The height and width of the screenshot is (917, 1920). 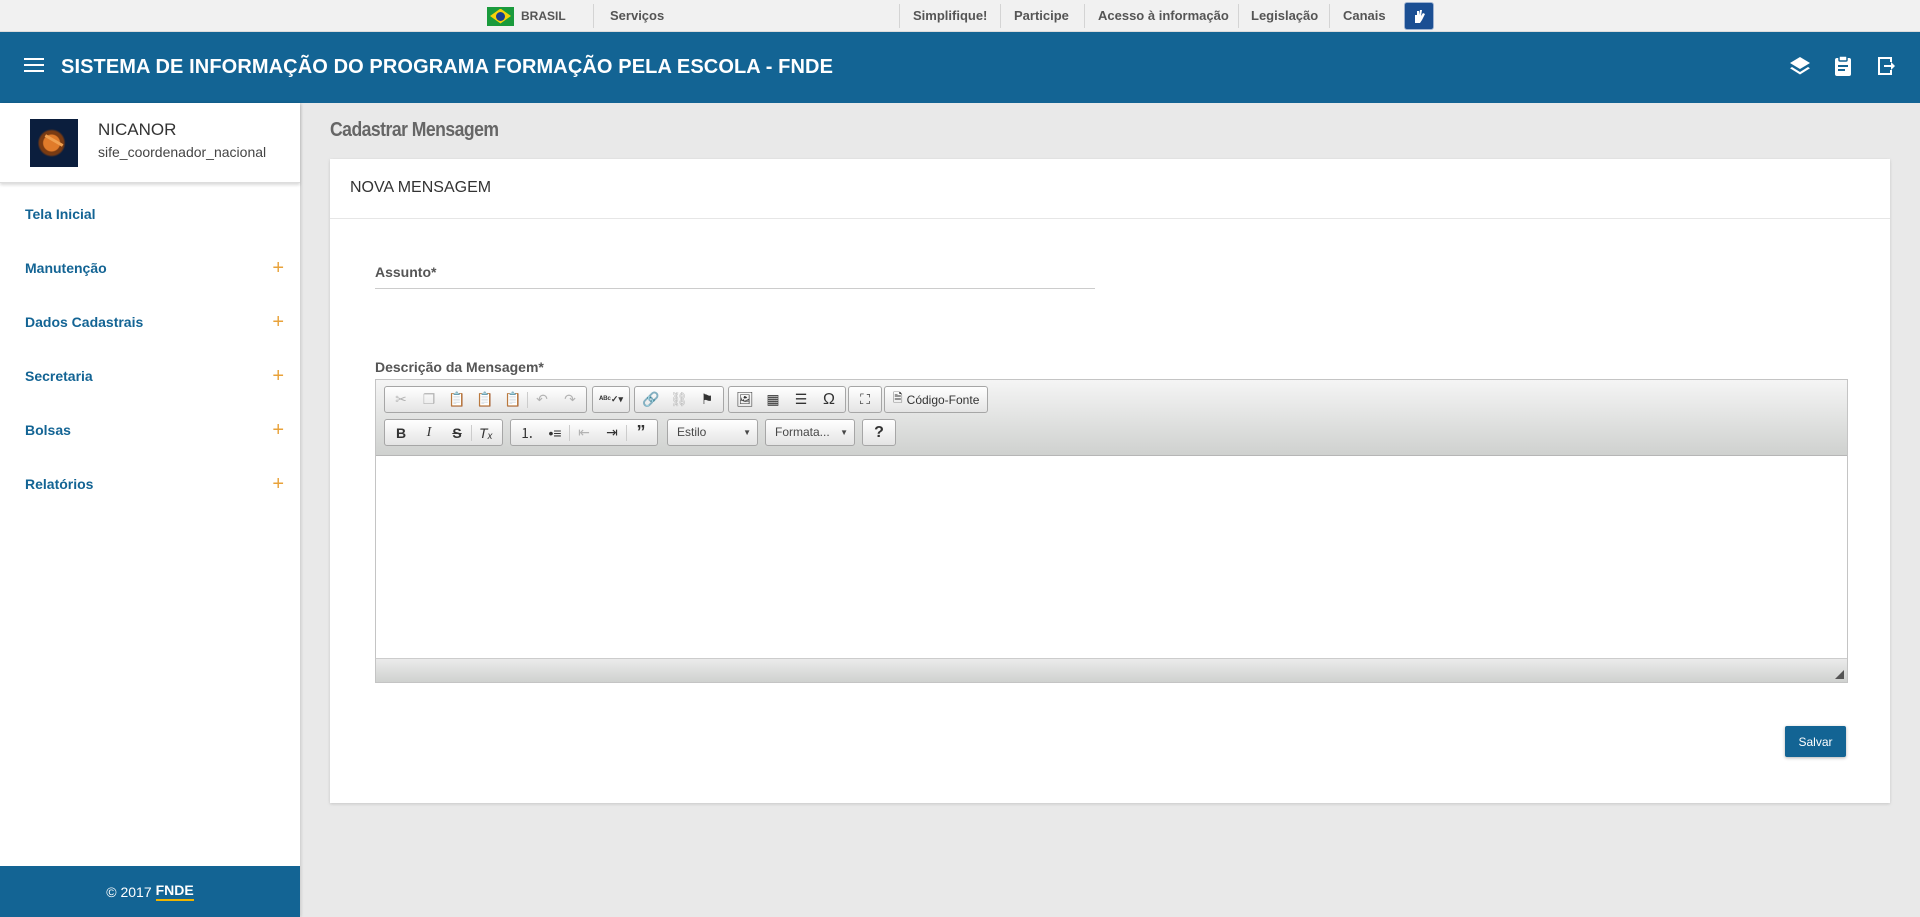 What do you see at coordinates (879, 432) in the screenshot?
I see `help-icon: ?` at bounding box center [879, 432].